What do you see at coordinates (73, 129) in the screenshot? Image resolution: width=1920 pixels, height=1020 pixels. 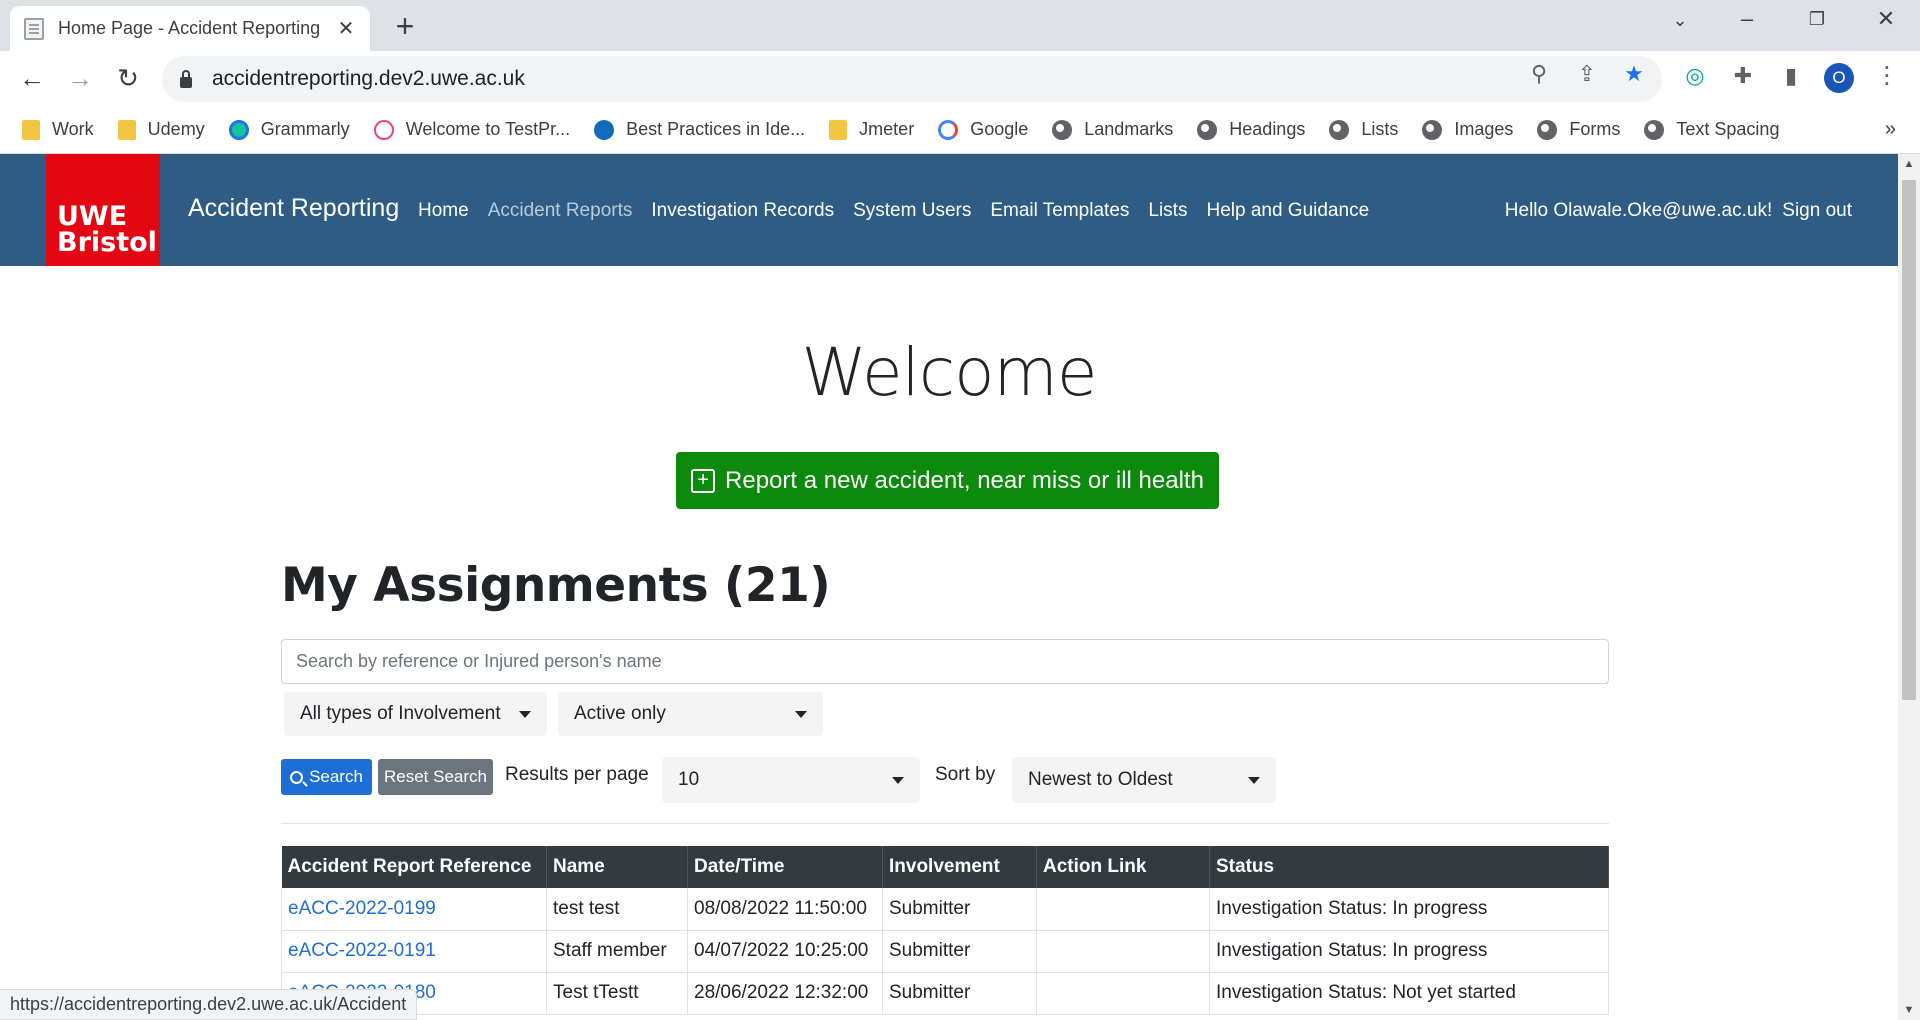 I see `bookmark-label: Work` at bounding box center [73, 129].